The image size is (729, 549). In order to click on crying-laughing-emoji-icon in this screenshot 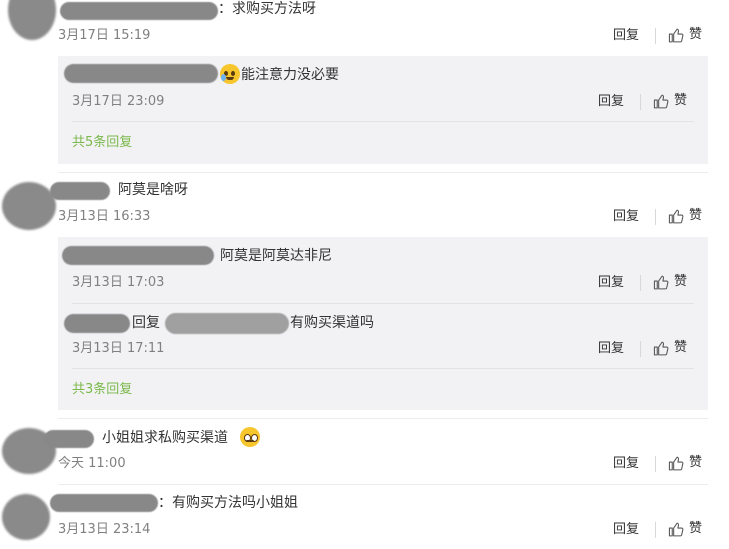, I will do `click(230, 74)`.